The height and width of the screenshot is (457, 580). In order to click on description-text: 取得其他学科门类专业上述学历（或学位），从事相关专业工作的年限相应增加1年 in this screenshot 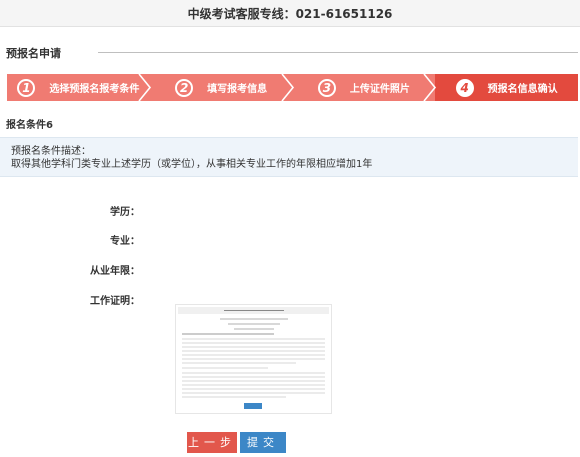, I will do `click(192, 164)`.